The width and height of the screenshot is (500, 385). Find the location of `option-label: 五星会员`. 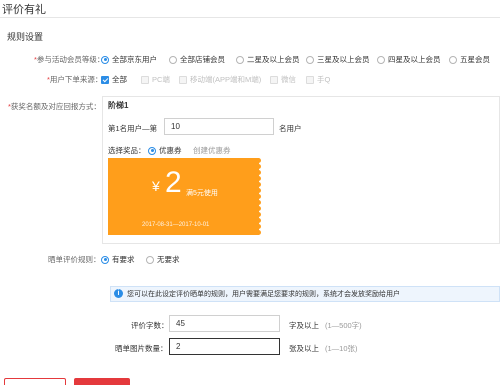

option-label: 五星会员 is located at coordinates (475, 59).